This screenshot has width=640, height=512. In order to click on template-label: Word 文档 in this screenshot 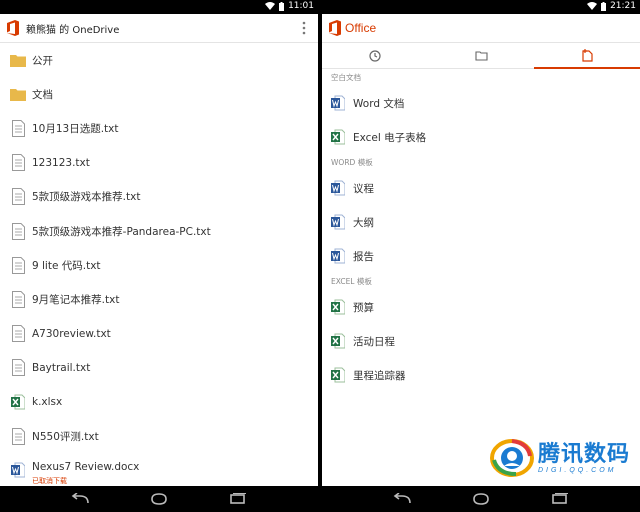, I will do `click(379, 103)`.